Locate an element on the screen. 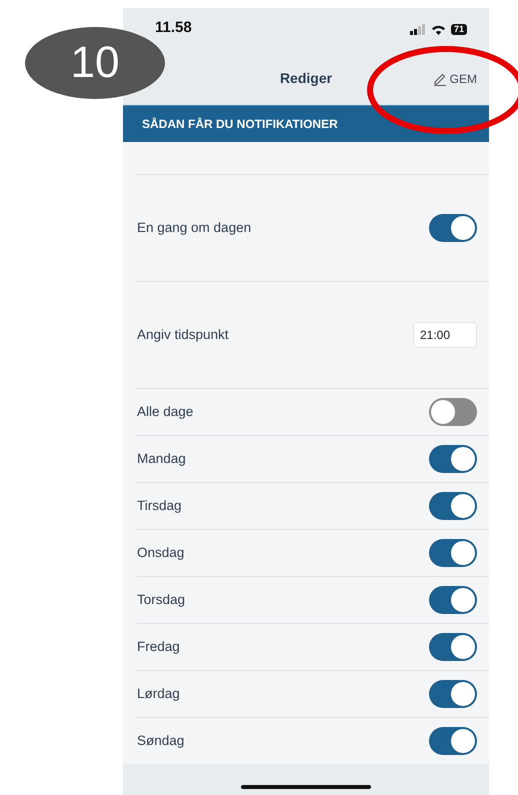 This screenshot has width=518, height=795. status-time: 11.58 is located at coordinates (173, 27).